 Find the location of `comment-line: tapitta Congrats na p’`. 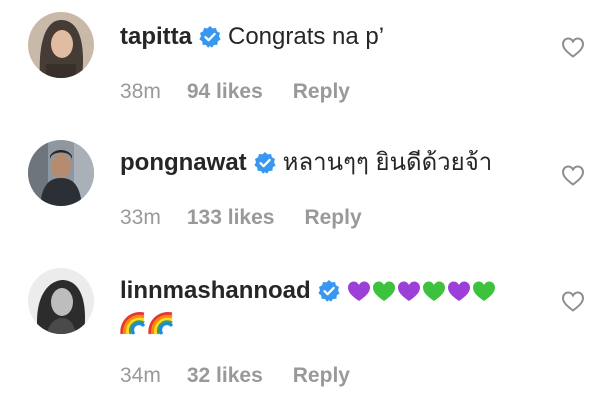

comment-line: tapitta Congrats na p’ is located at coordinates (330, 37).